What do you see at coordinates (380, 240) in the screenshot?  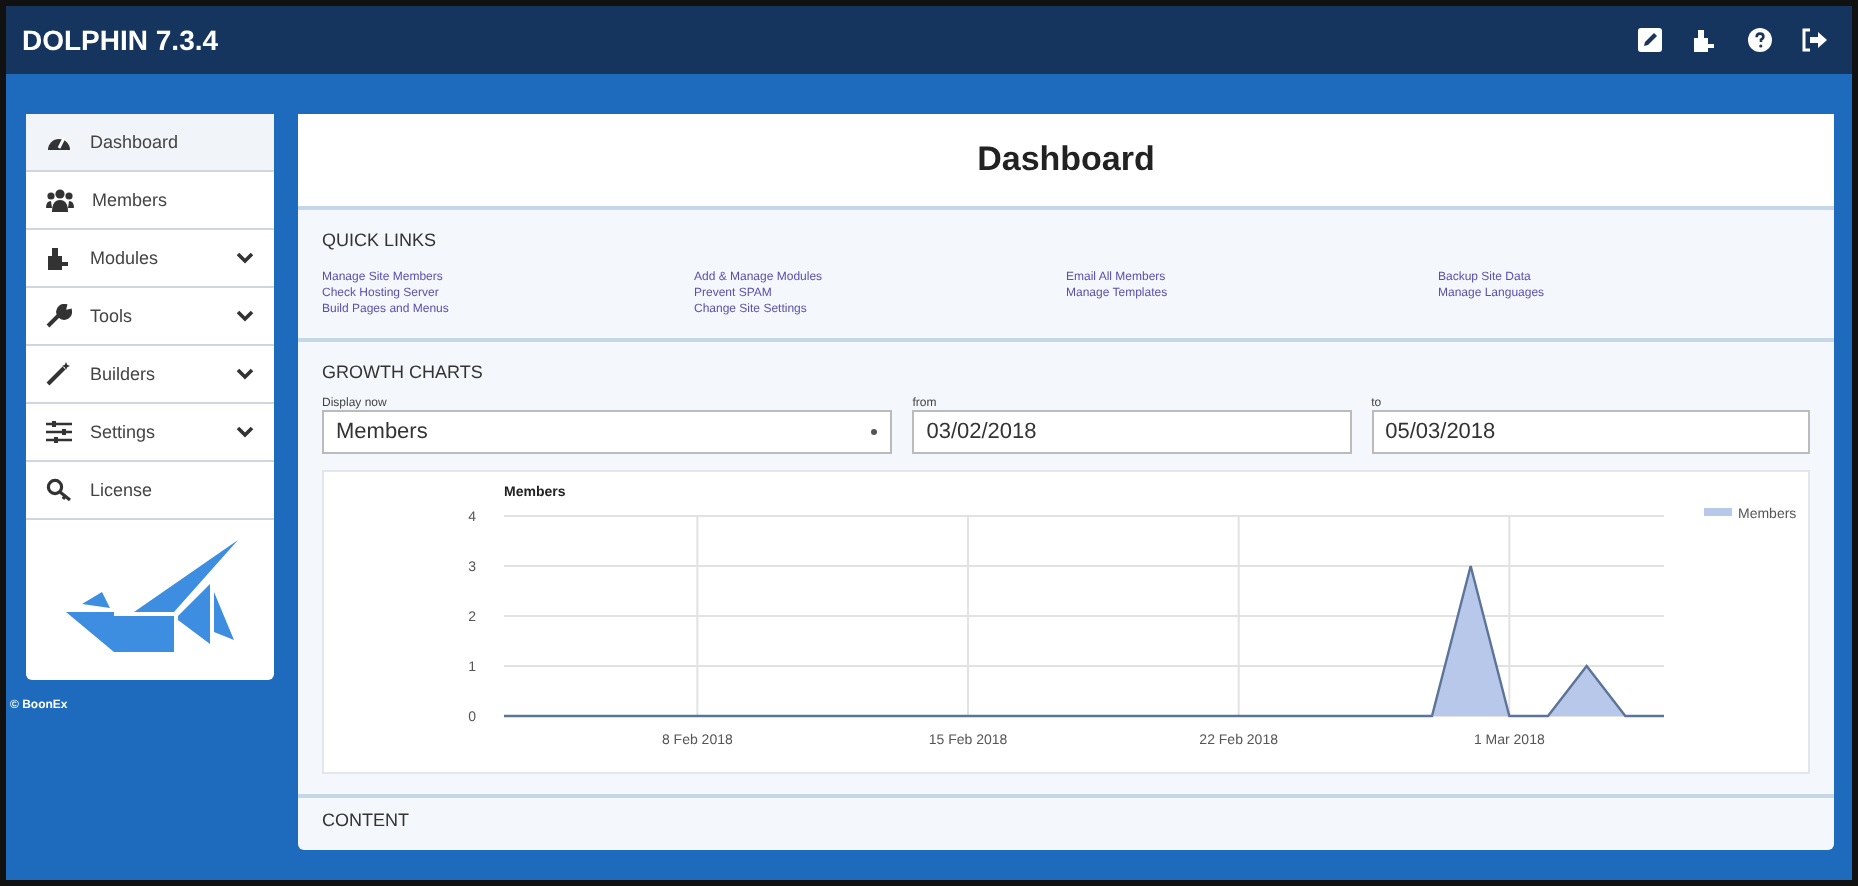 I see `section-title: QUICK LINKS` at bounding box center [380, 240].